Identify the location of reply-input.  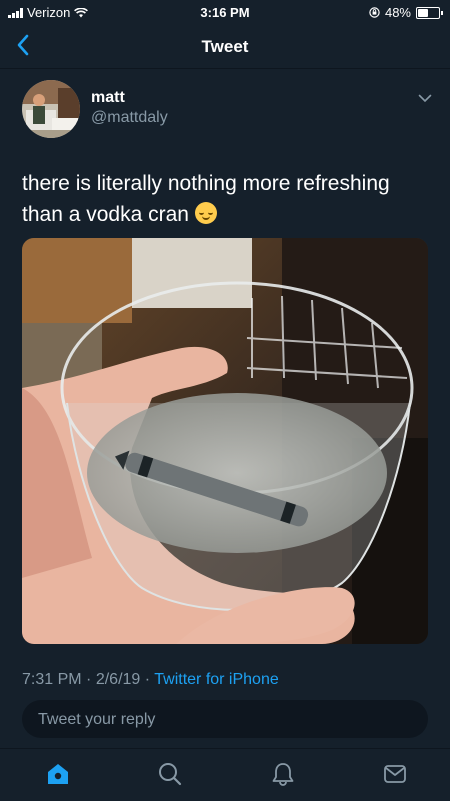
(228, 720).